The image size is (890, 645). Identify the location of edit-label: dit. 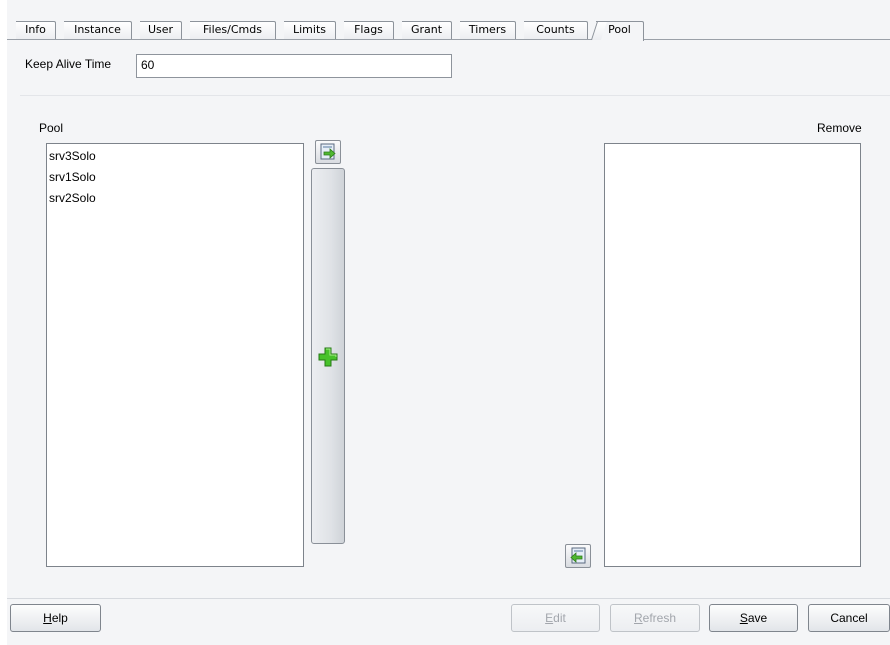
(559, 618).